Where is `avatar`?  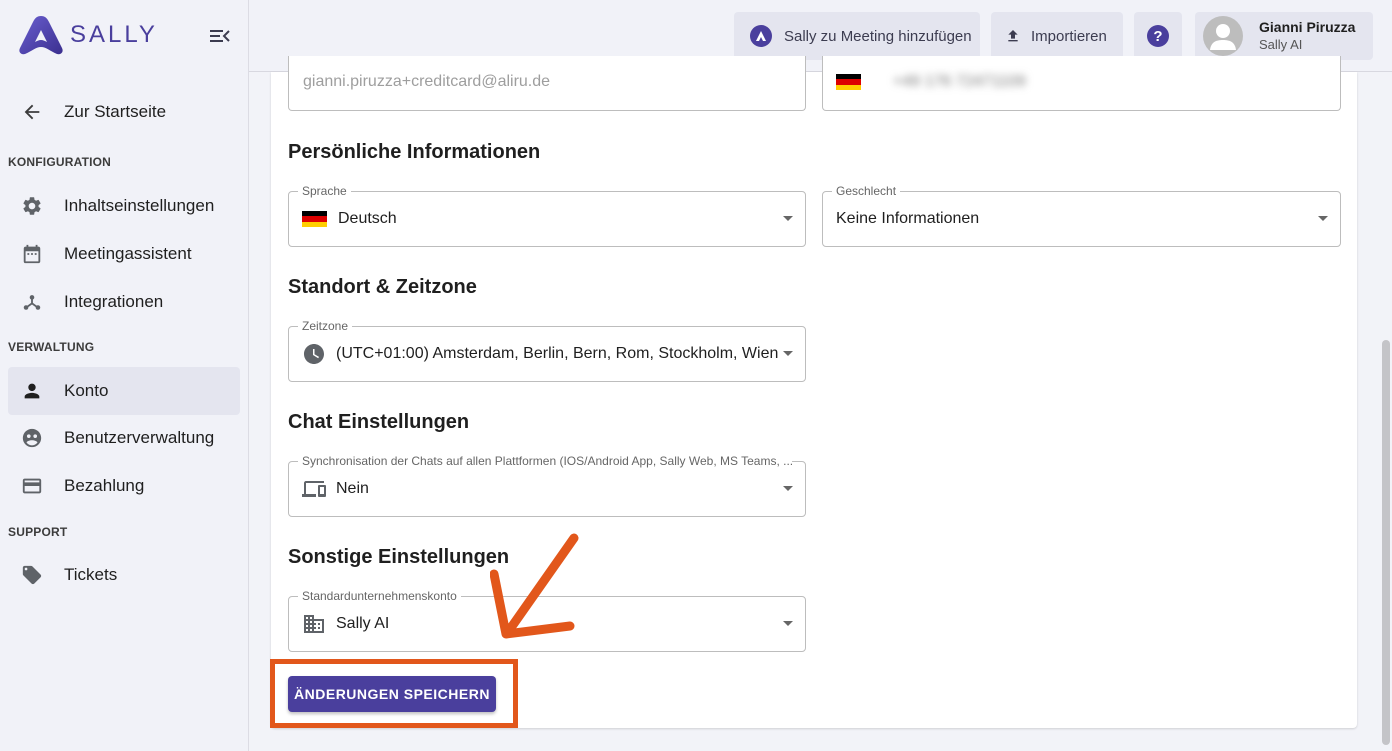
avatar is located at coordinates (1223, 36).